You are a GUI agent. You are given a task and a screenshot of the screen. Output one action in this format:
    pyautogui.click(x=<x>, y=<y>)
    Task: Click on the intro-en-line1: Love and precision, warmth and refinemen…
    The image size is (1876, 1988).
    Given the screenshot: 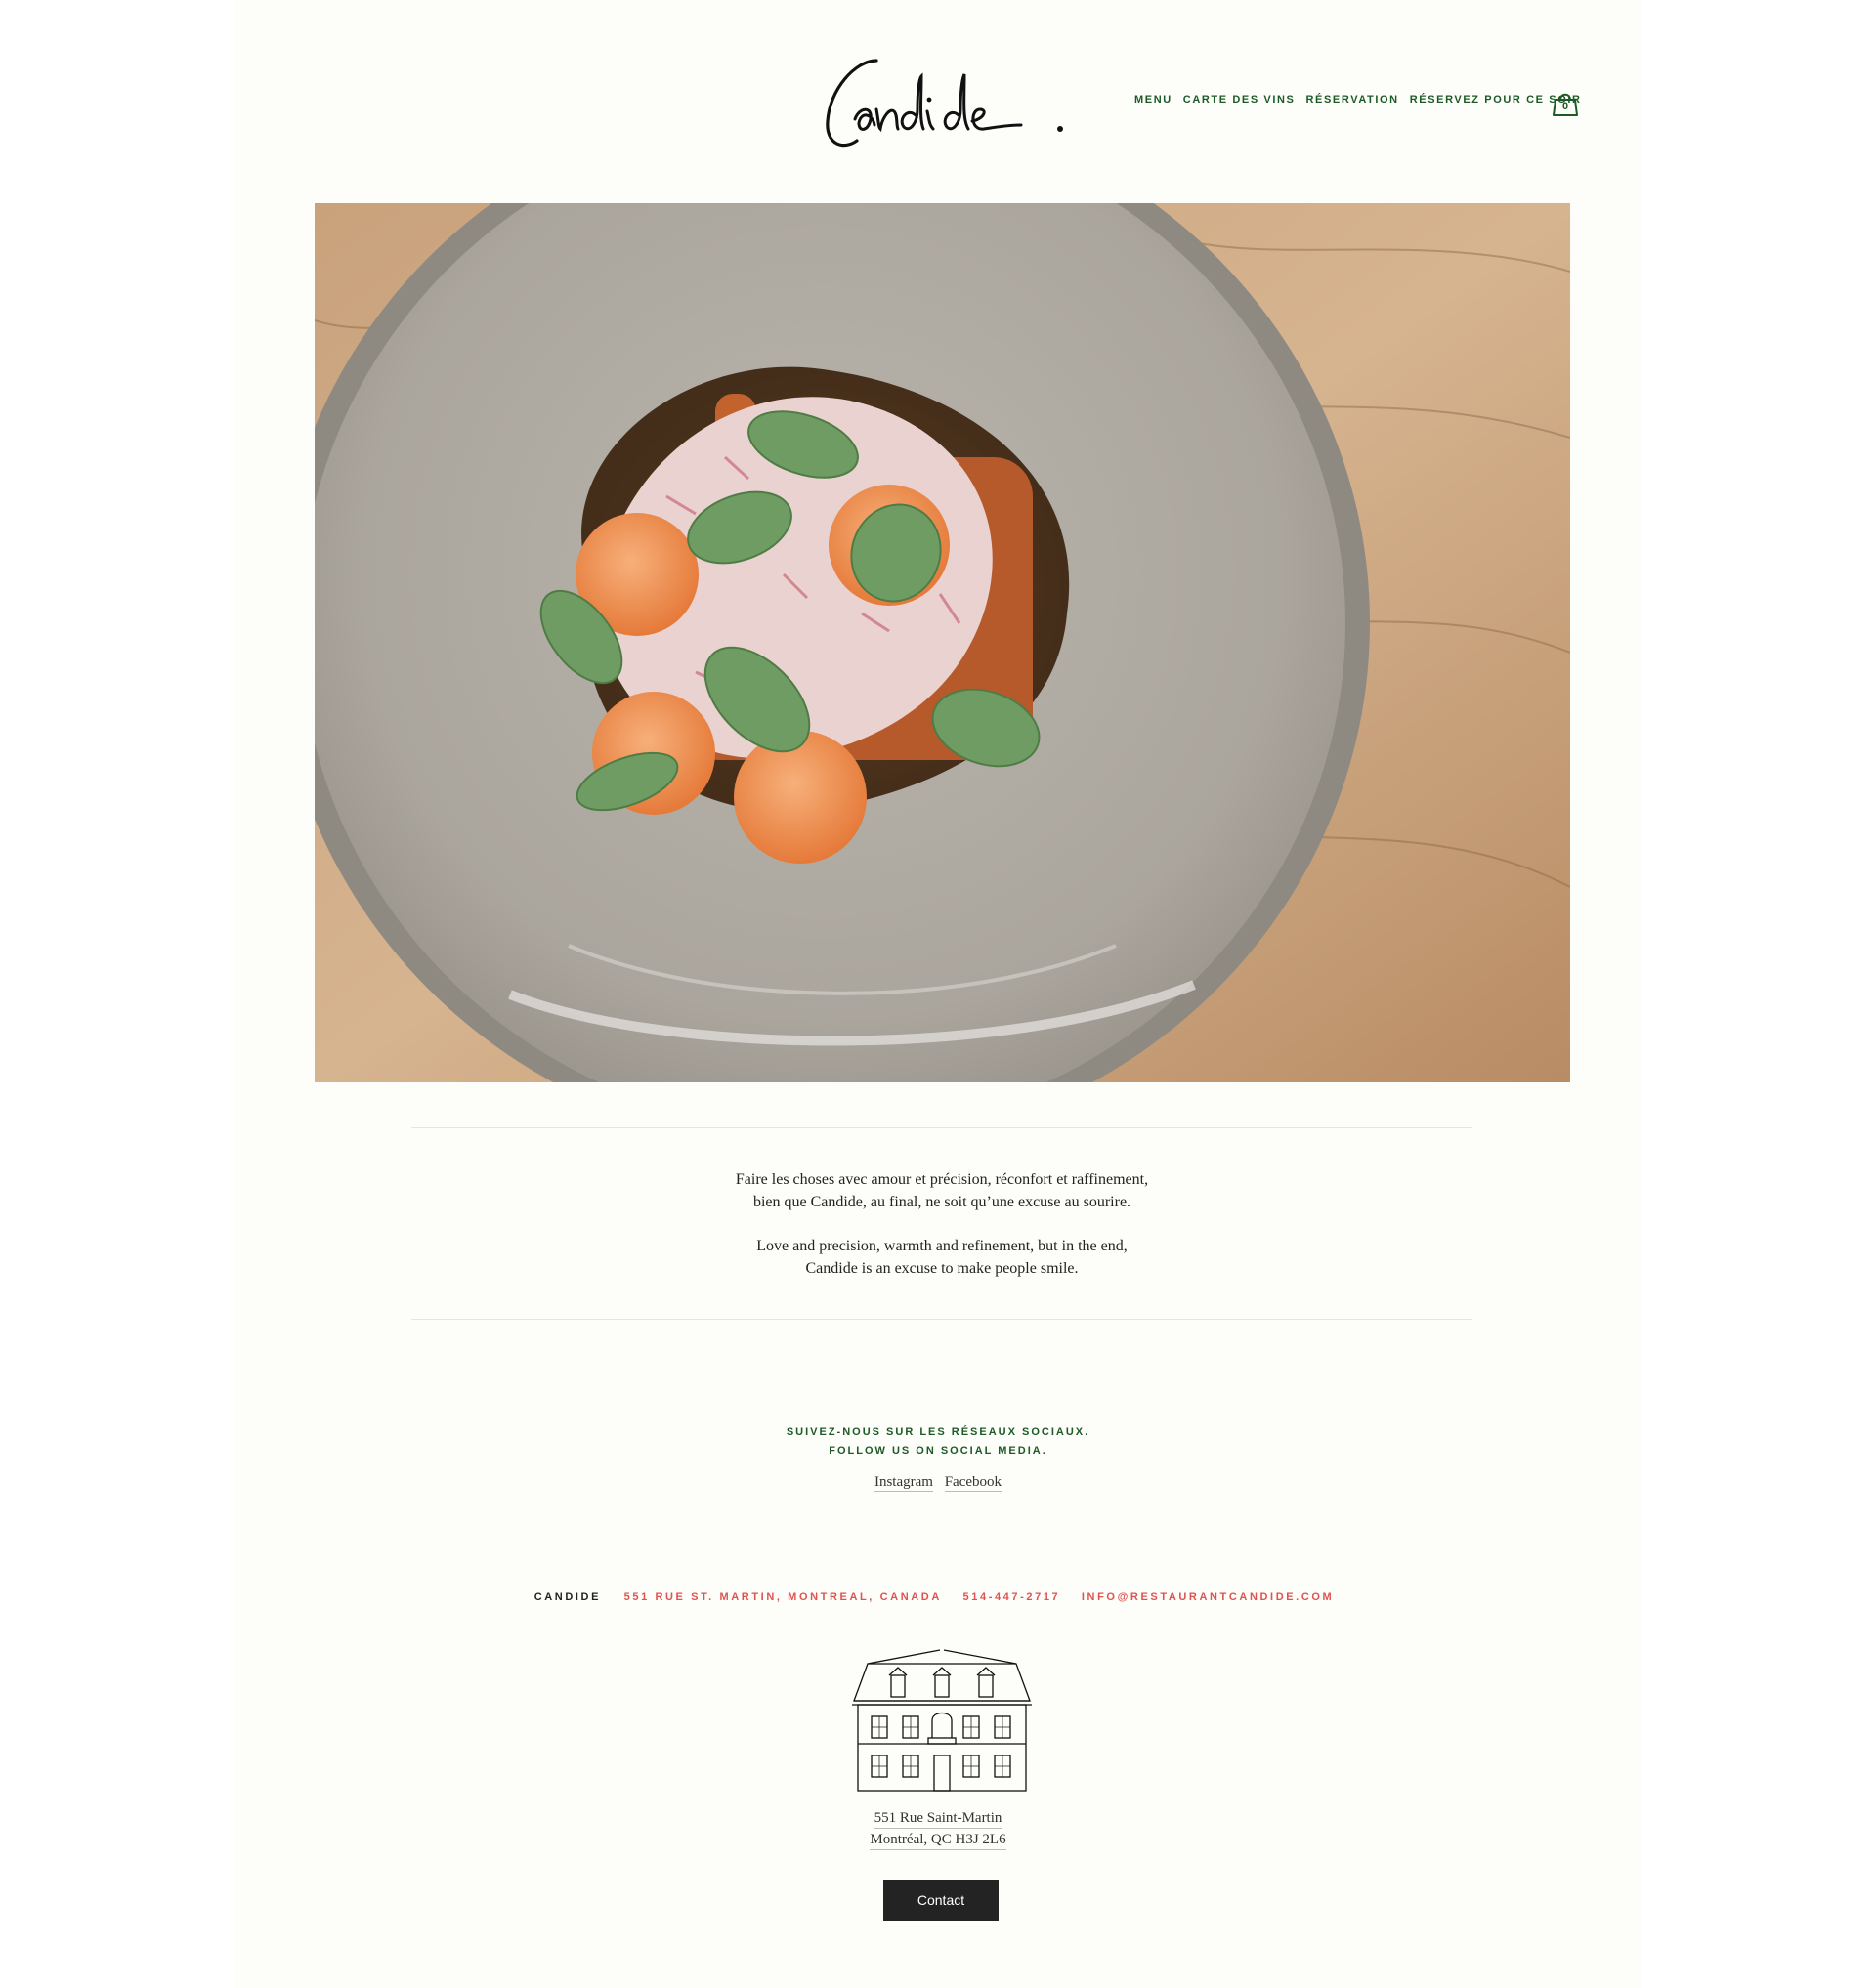 What is the action you would take?
    pyautogui.click(x=942, y=1246)
    